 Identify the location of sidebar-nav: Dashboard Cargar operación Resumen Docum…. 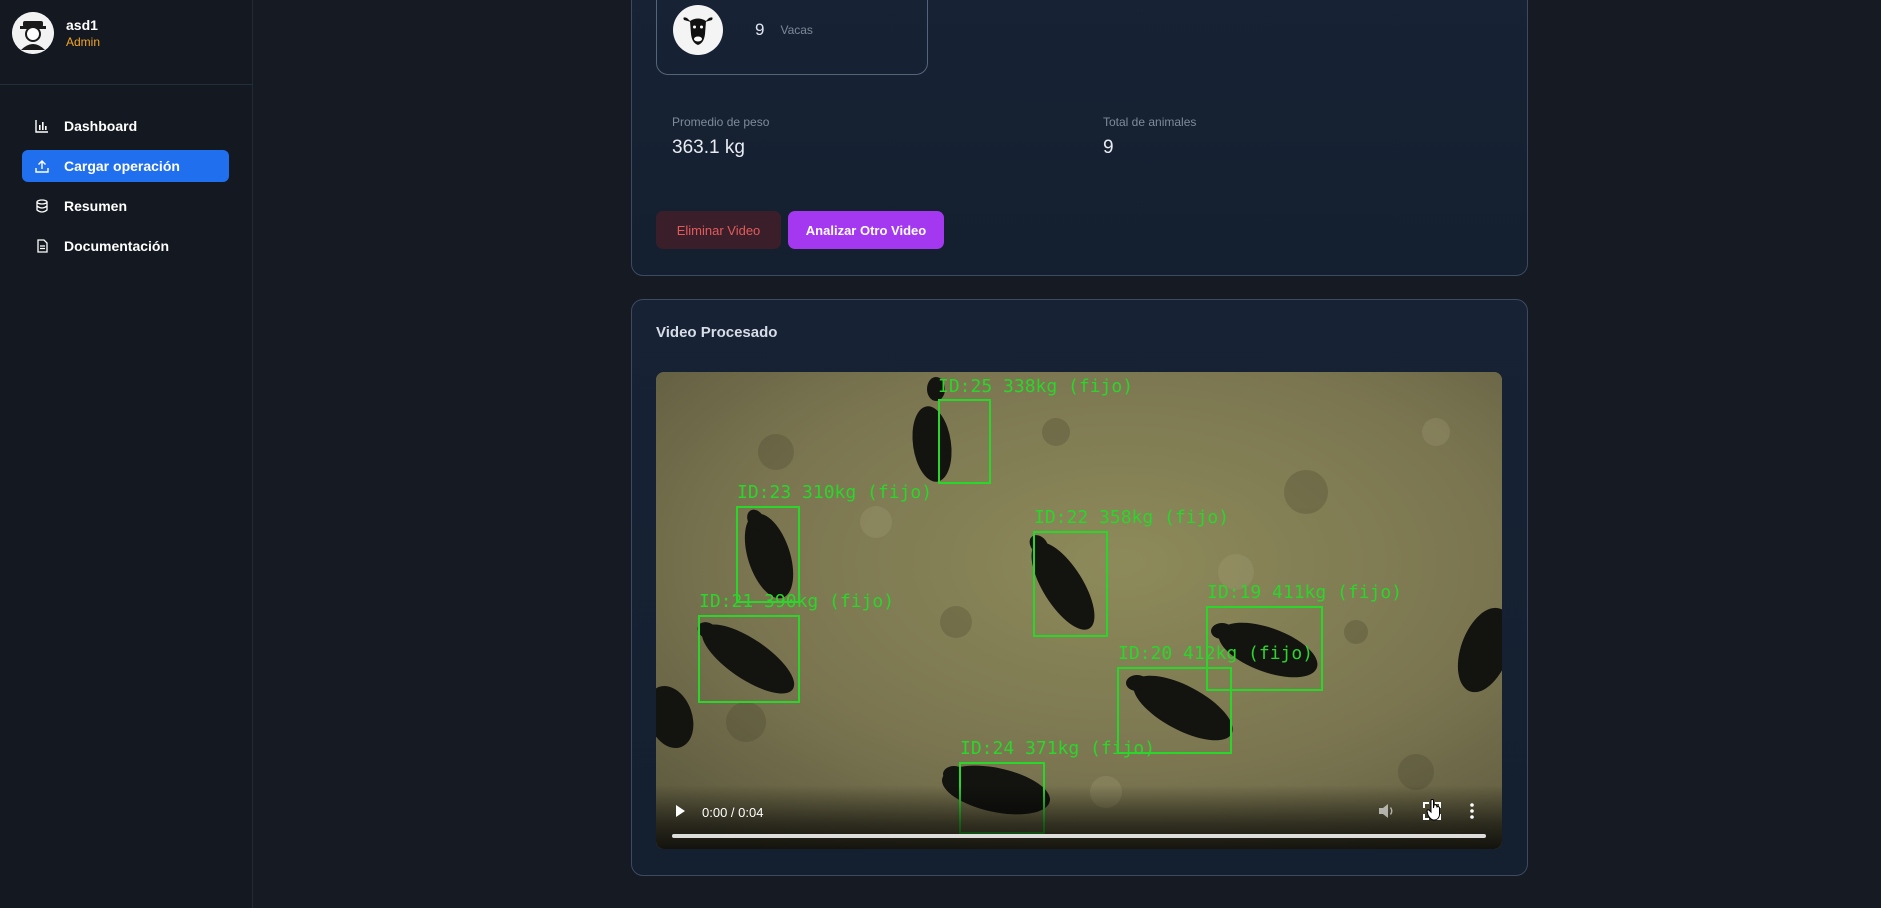
(125, 190).